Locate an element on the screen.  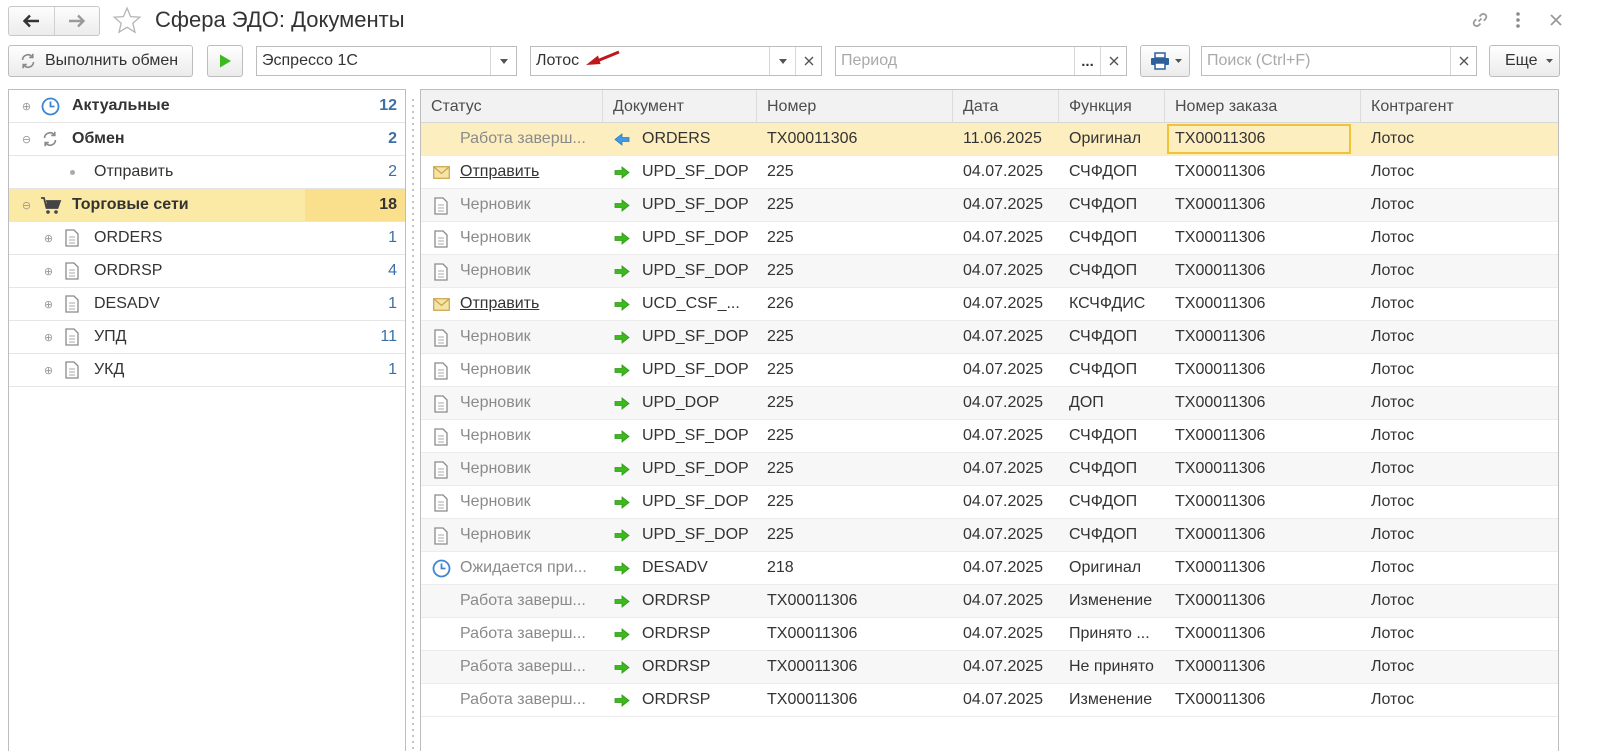
vertical-scrollbar is located at coordinates (1563, 420).